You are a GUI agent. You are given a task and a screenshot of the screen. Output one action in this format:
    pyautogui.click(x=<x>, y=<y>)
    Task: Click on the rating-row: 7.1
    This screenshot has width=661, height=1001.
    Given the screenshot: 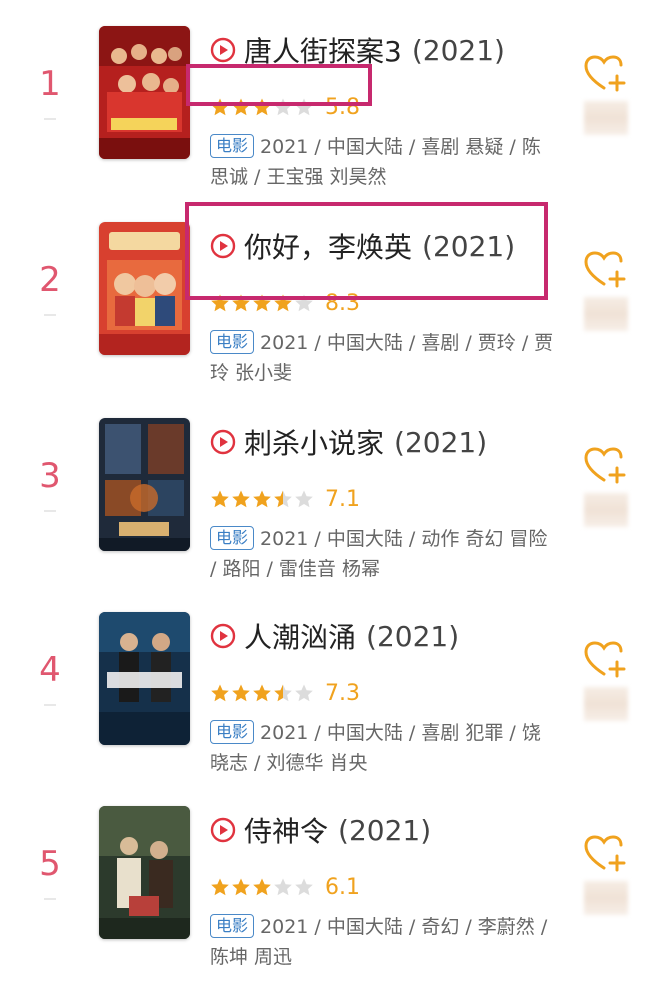 What is the action you would take?
    pyautogui.click(x=285, y=499)
    